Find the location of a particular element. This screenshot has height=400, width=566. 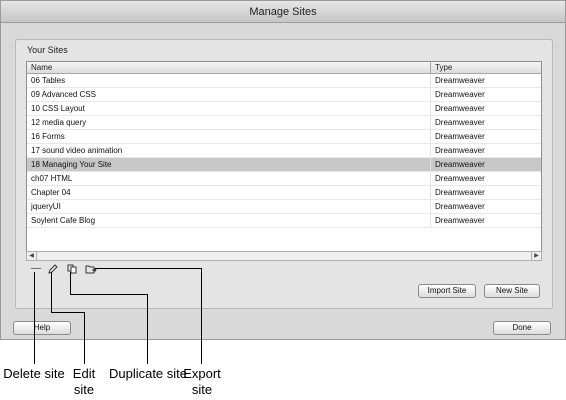

site-name-cell: Soylent Cafe Blog is located at coordinates (229, 220).